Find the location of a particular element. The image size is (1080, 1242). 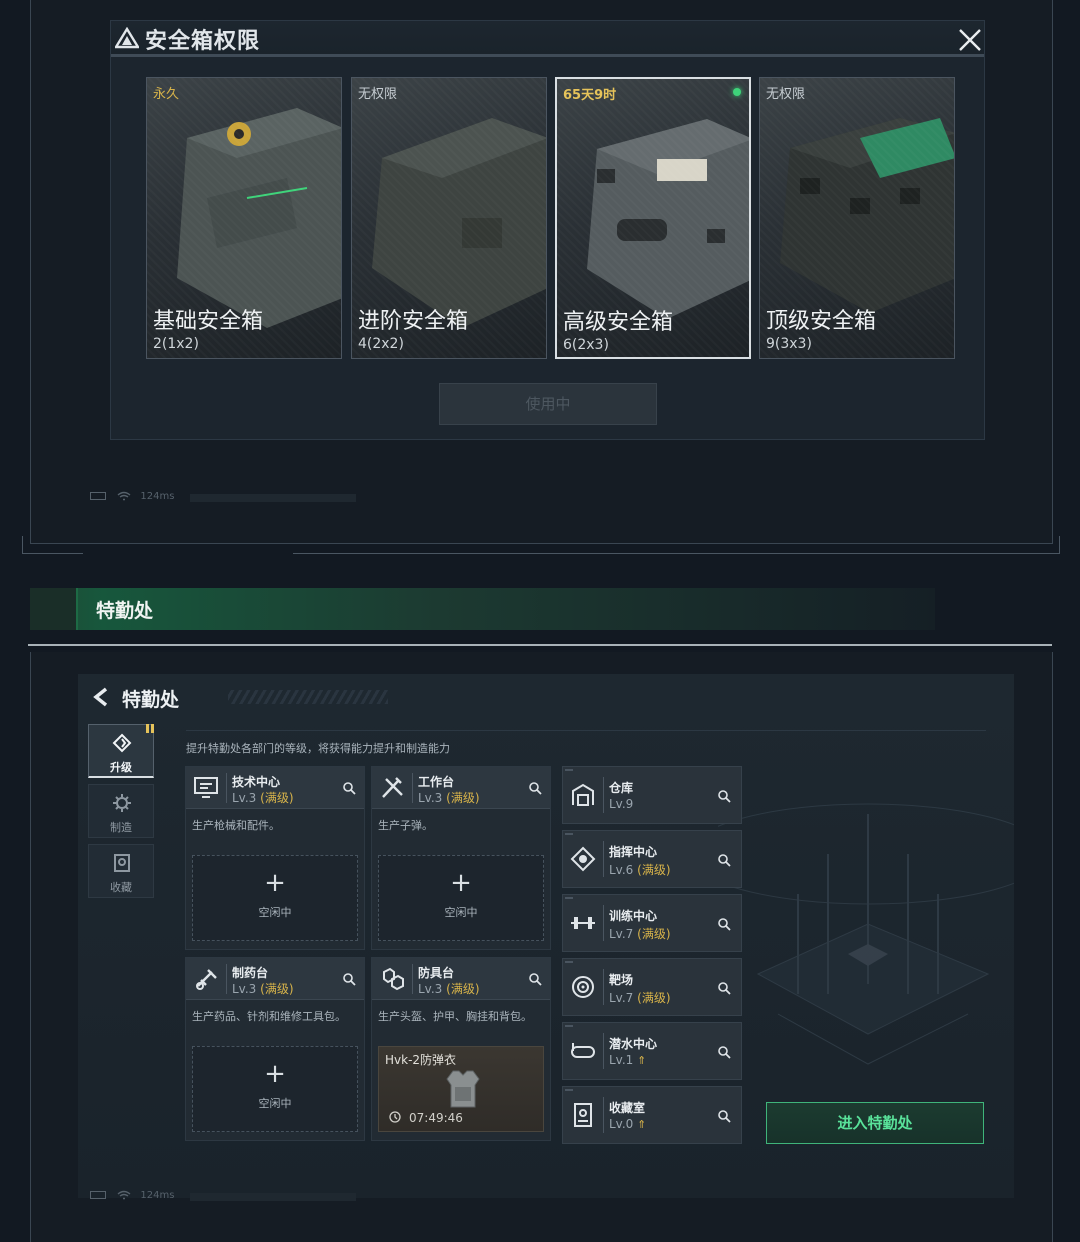

card-size: 6(2x3) is located at coordinates (586, 345).